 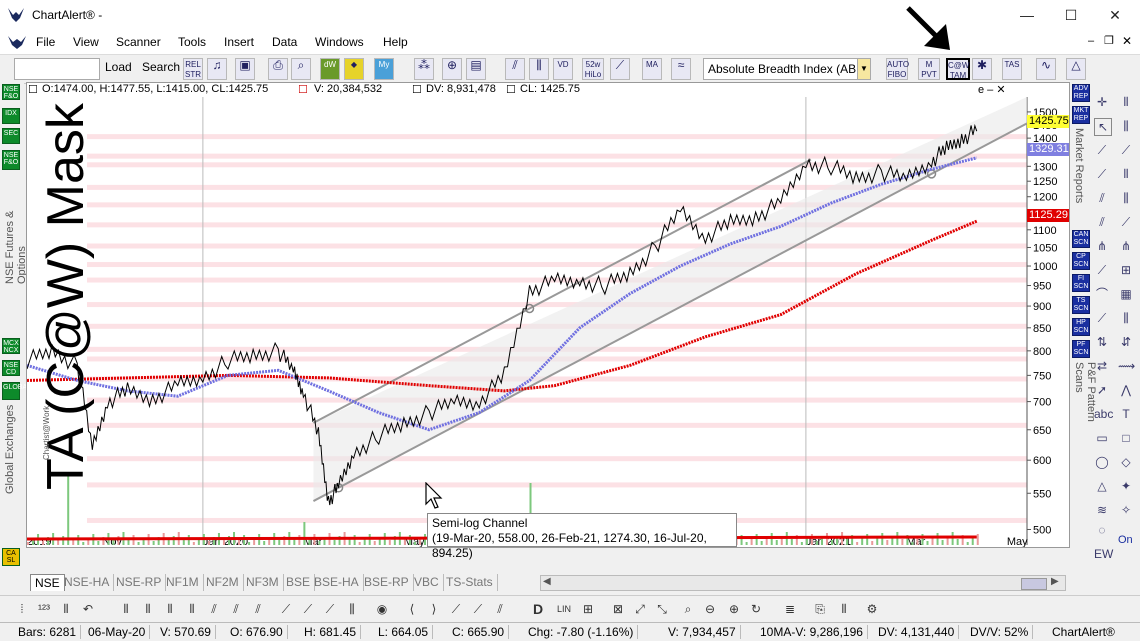 What do you see at coordinates (330, 609) in the screenshot?
I see `tool-c-icon: ⟋` at bounding box center [330, 609].